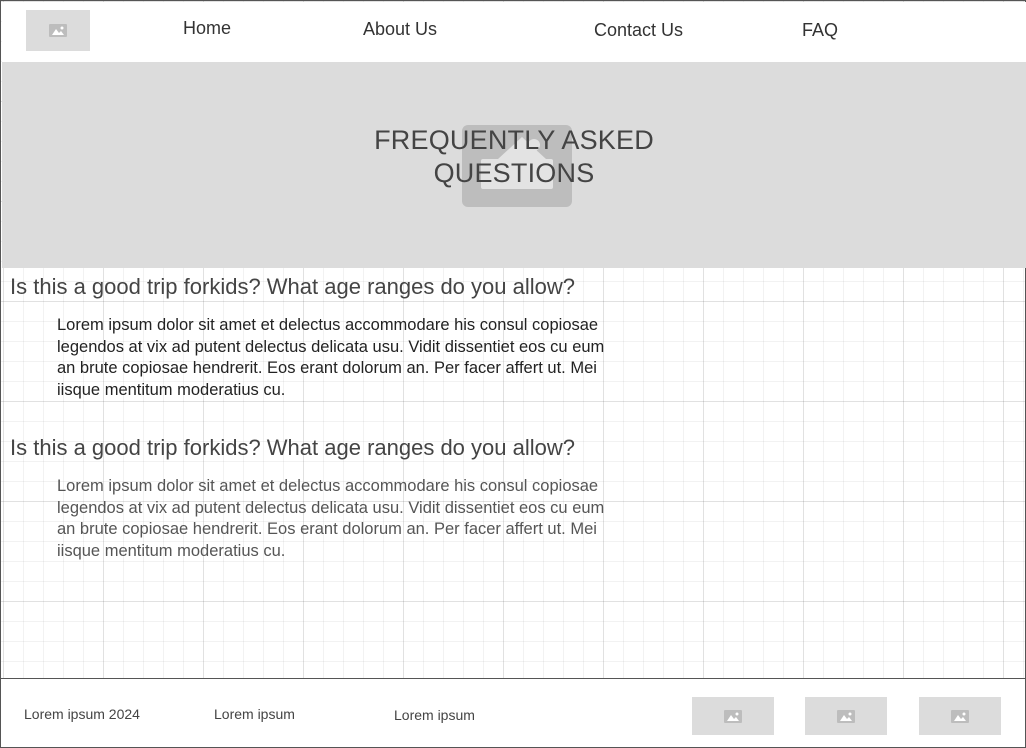  What do you see at coordinates (514, 140) in the screenshot?
I see `page-title-line-1: FREQUENTLY ASKED` at bounding box center [514, 140].